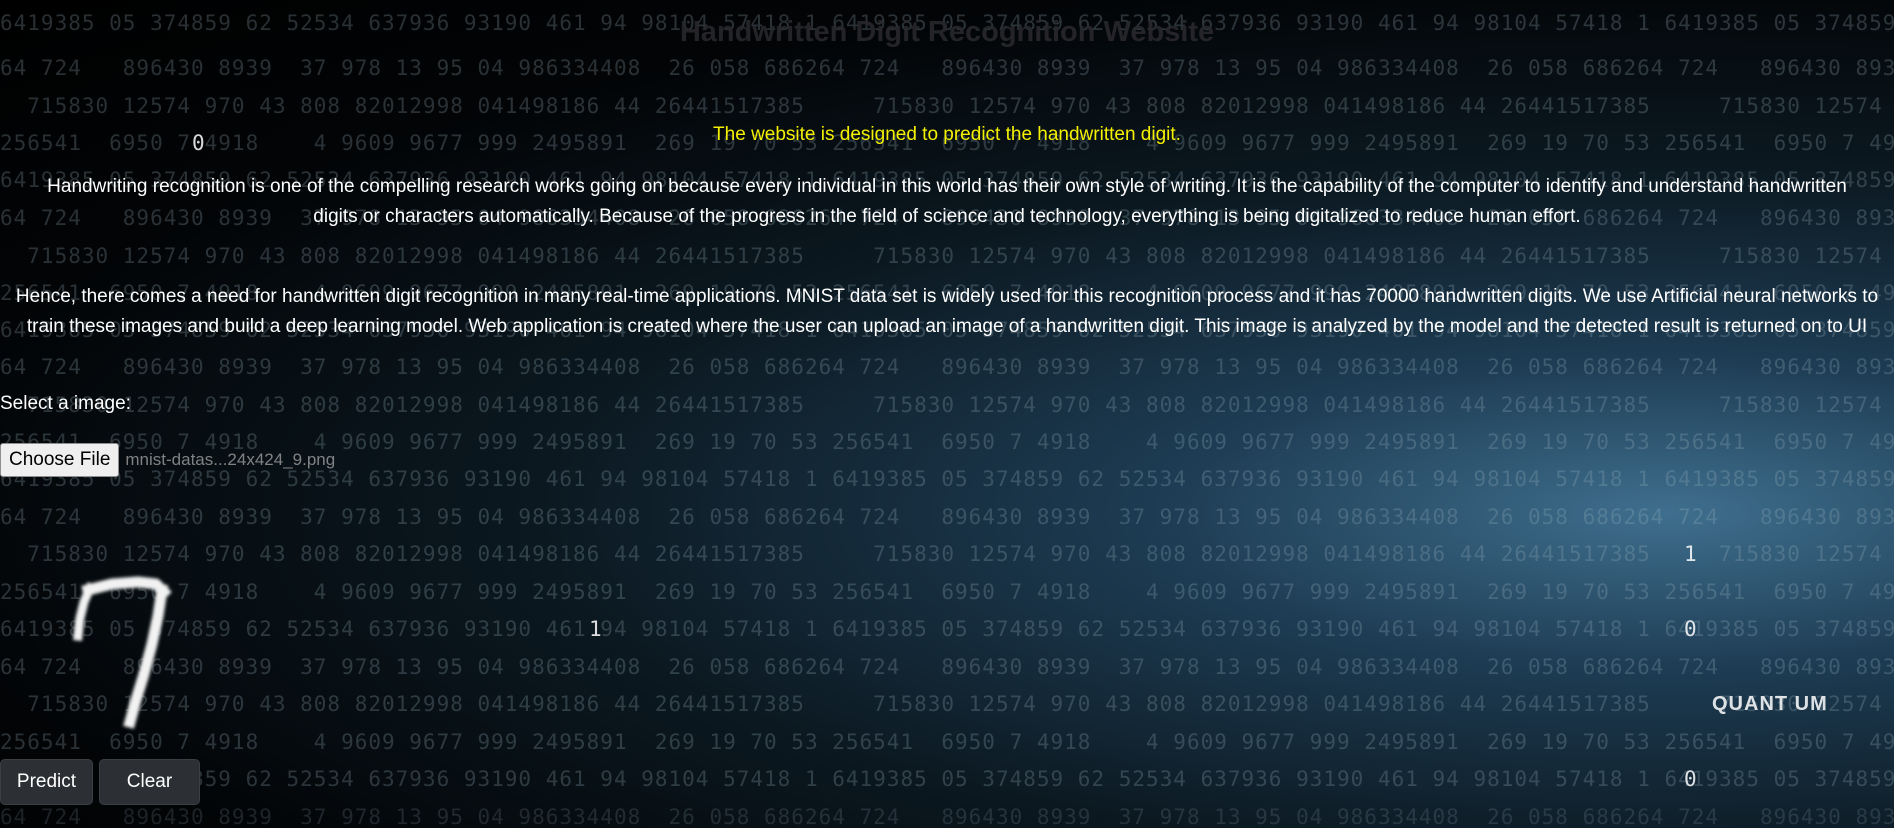 This screenshot has width=1894, height=828. What do you see at coordinates (230, 459) in the screenshot?
I see `selected-file-name: mnist-datas...24x424_9.png` at bounding box center [230, 459].